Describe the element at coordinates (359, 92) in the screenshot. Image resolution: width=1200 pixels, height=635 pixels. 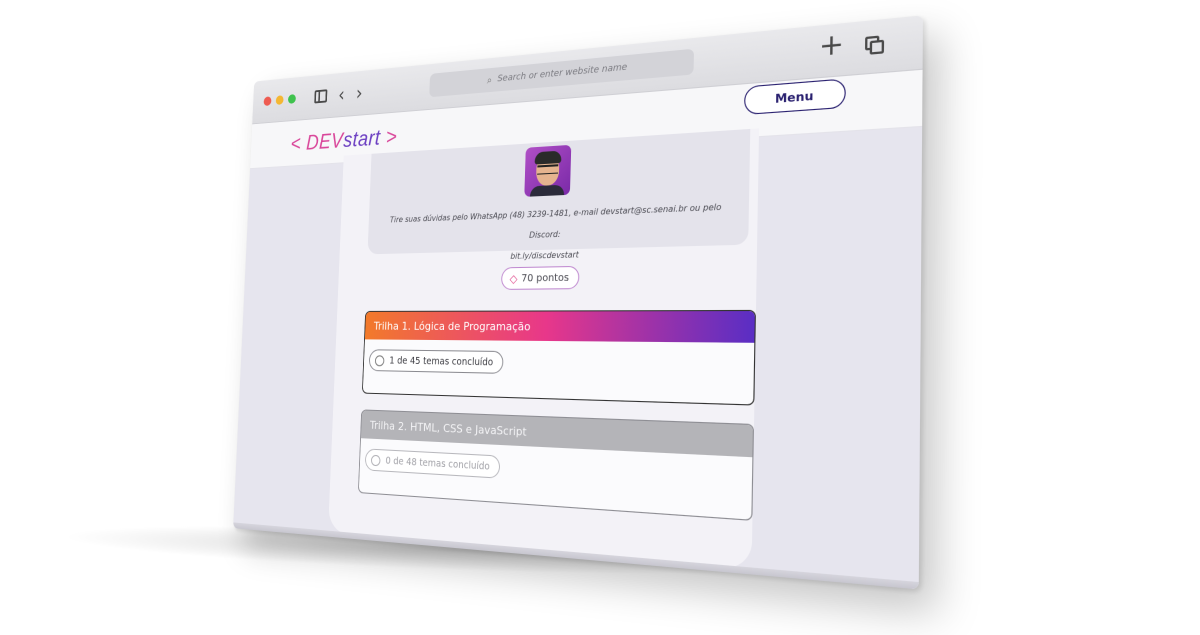
I see `forward-icon: ›` at that location.